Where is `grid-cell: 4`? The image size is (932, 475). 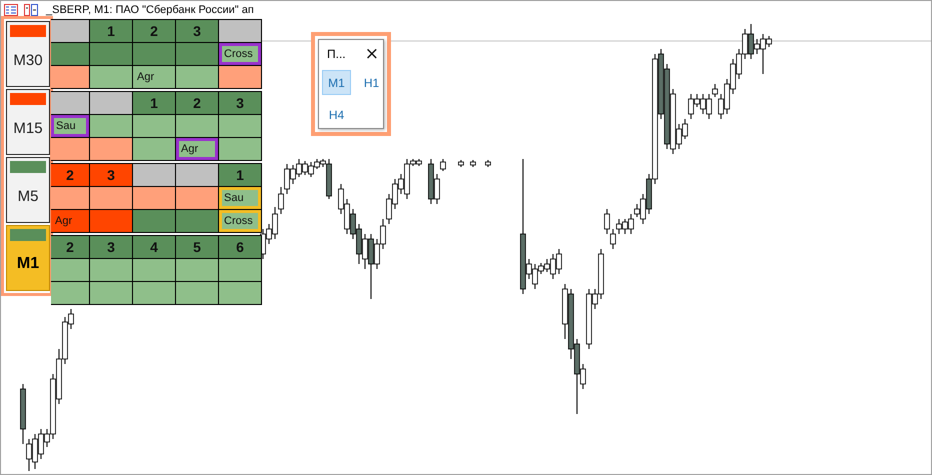 grid-cell: 4 is located at coordinates (154, 247).